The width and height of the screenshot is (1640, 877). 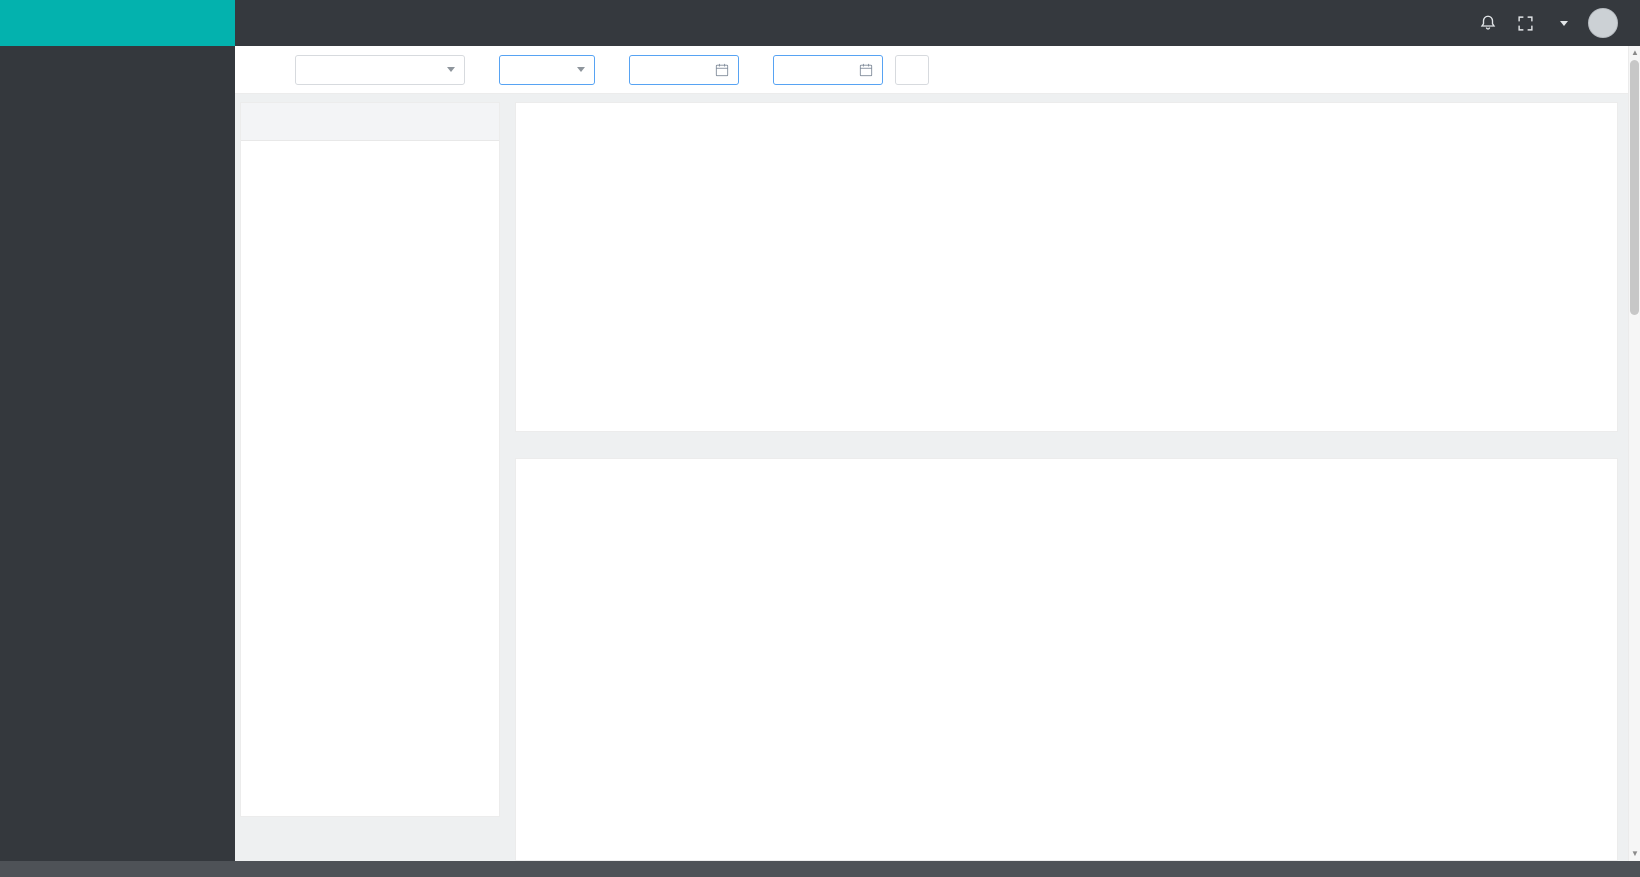 I want to click on top-header, so click(x=820, y=23).